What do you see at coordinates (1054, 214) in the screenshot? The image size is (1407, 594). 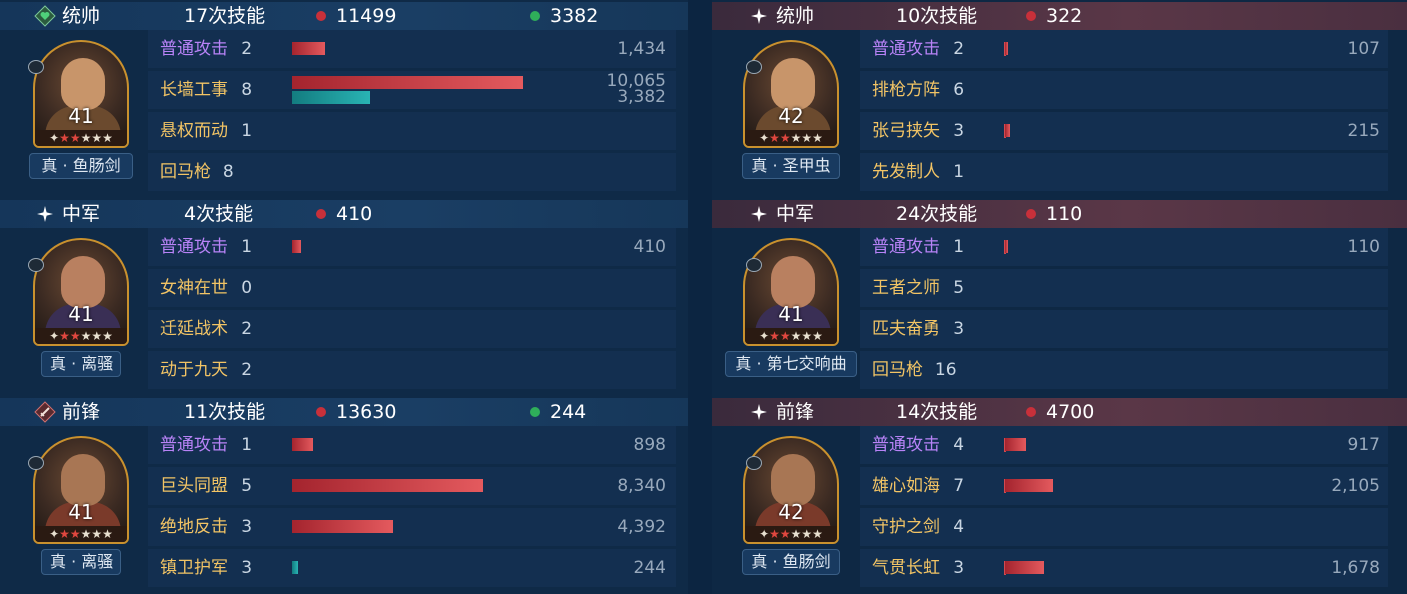 I see `damage-total: 110` at bounding box center [1054, 214].